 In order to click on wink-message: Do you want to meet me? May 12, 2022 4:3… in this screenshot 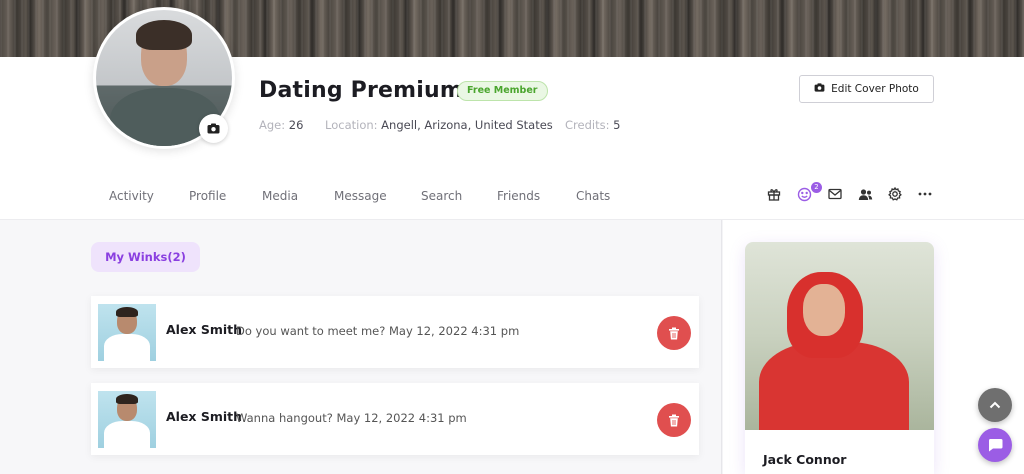, I will do `click(378, 331)`.